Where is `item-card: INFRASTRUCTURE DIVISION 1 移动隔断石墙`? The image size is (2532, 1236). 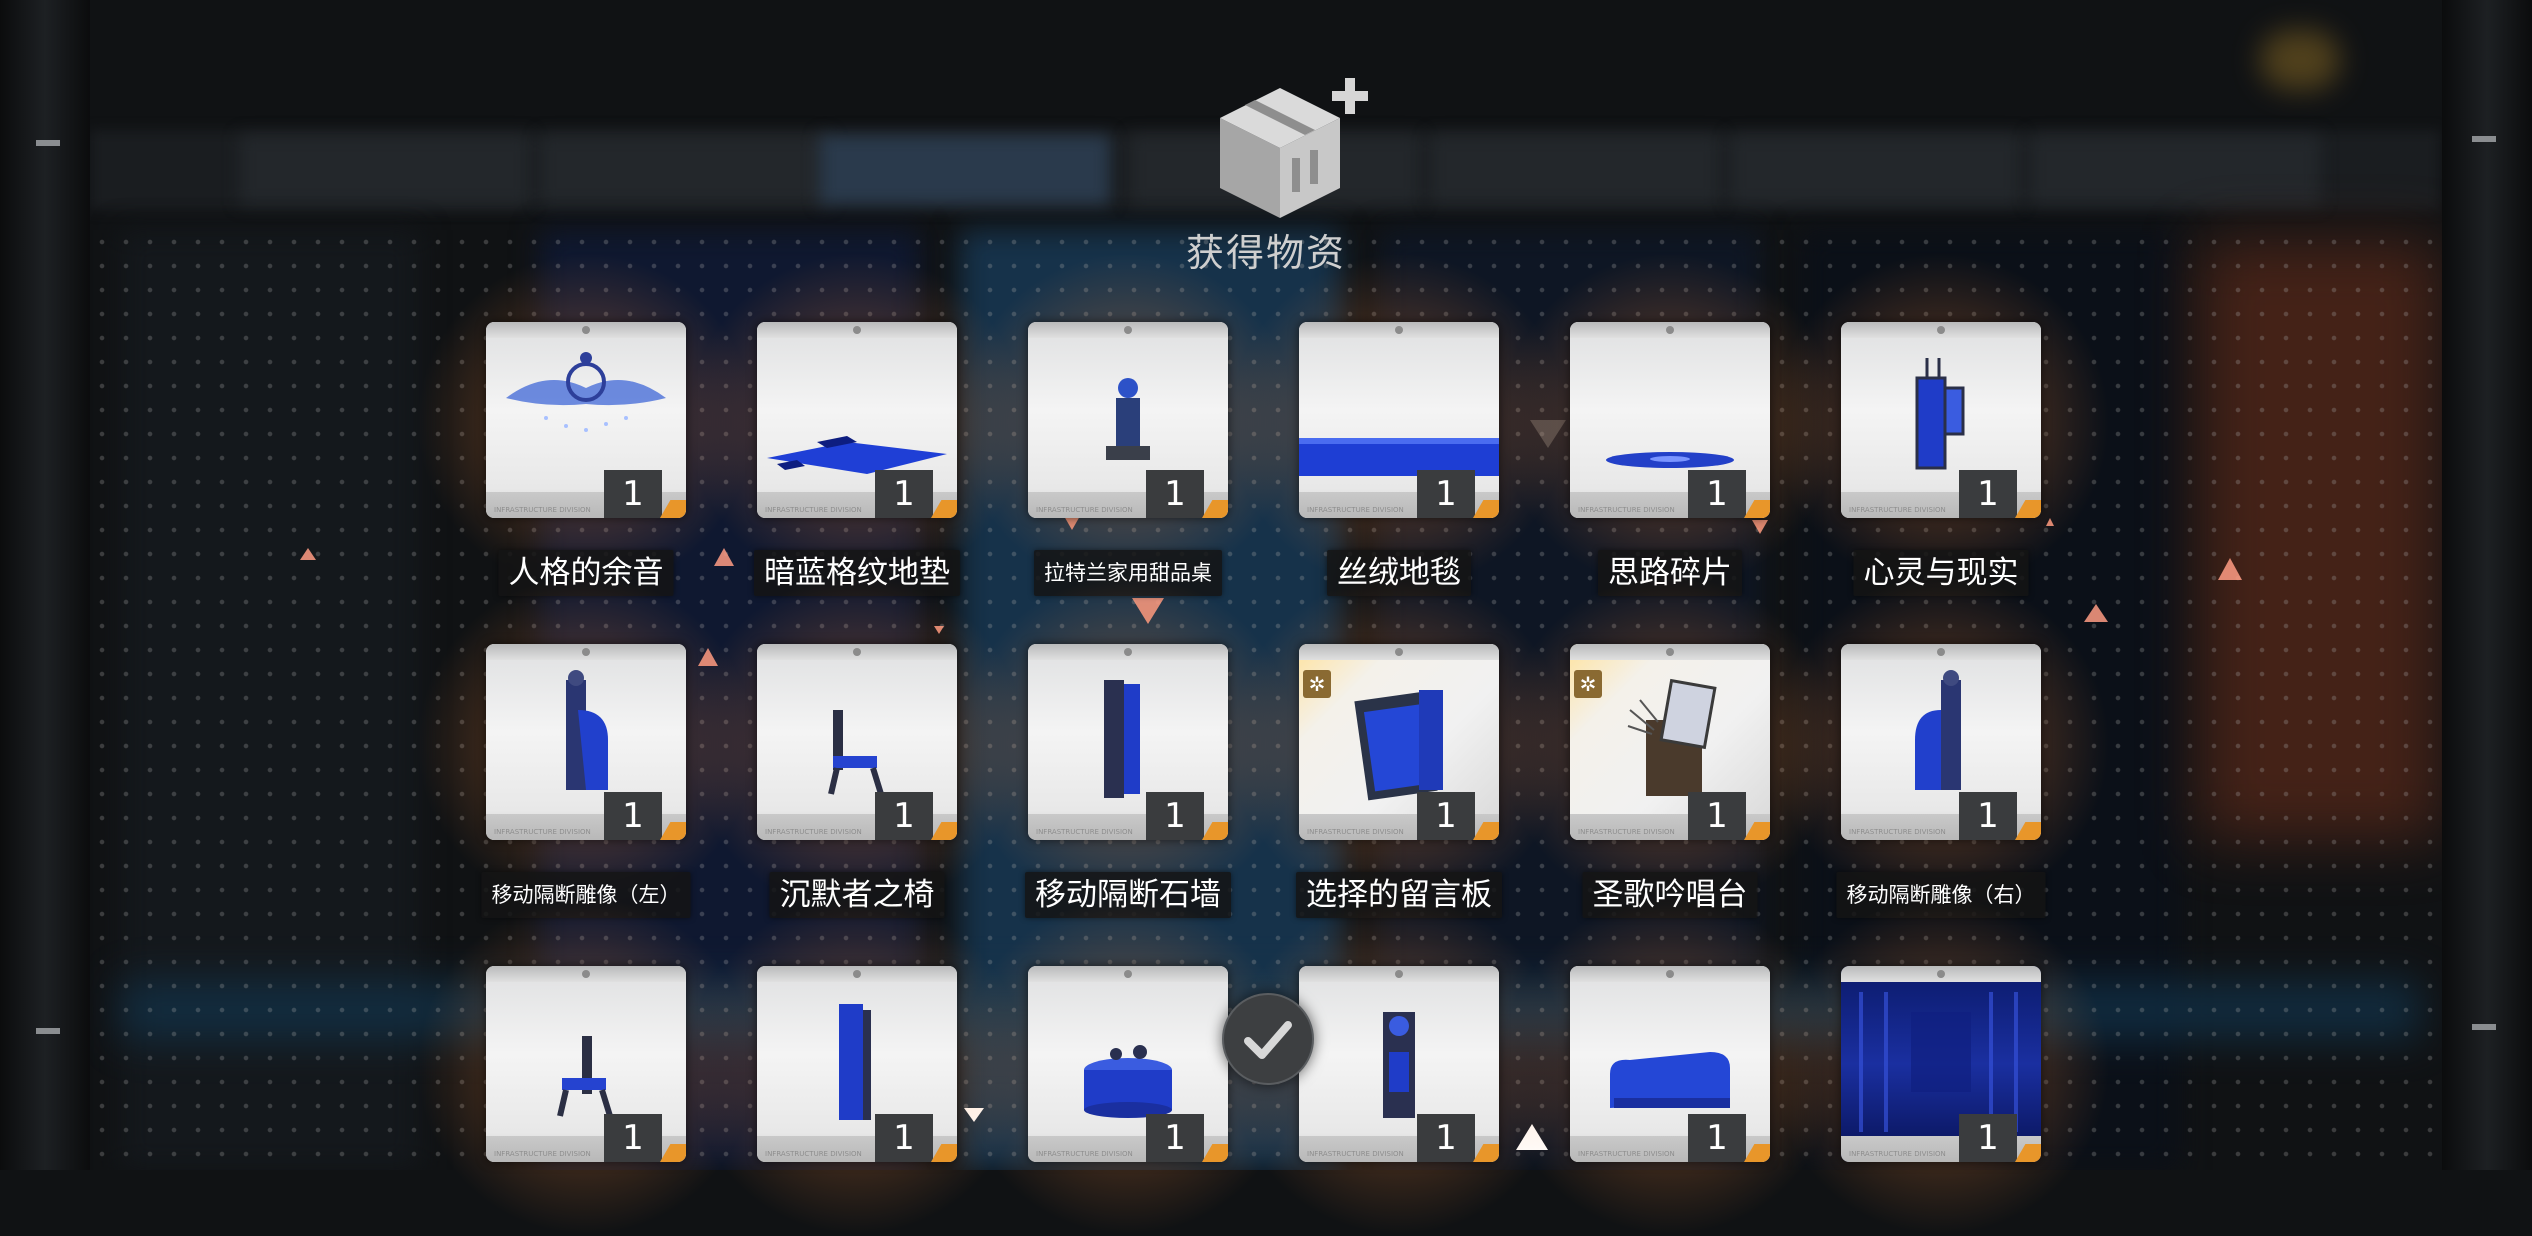 item-card: INFRASTRUCTURE DIVISION 1 移动隔断石墙 is located at coordinates (1128, 746).